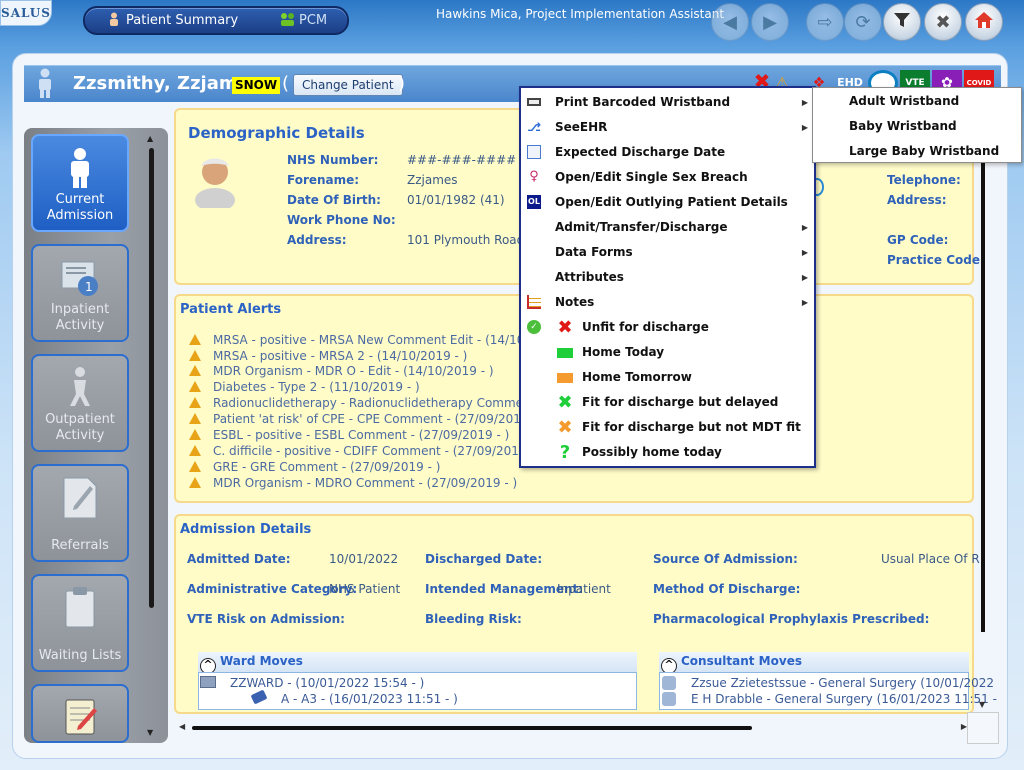  What do you see at coordinates (904, 101) in the screenshot?
I see `submenu-adult-wristband: Adult Wristband` at bounding box center [904, 101].